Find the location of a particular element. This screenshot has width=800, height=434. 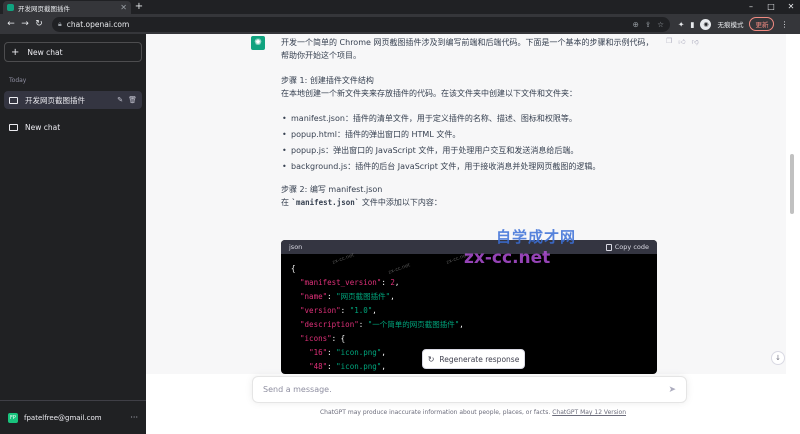

regenerate-button: ↻ Regenerate response is located at coordinates (473, 359).